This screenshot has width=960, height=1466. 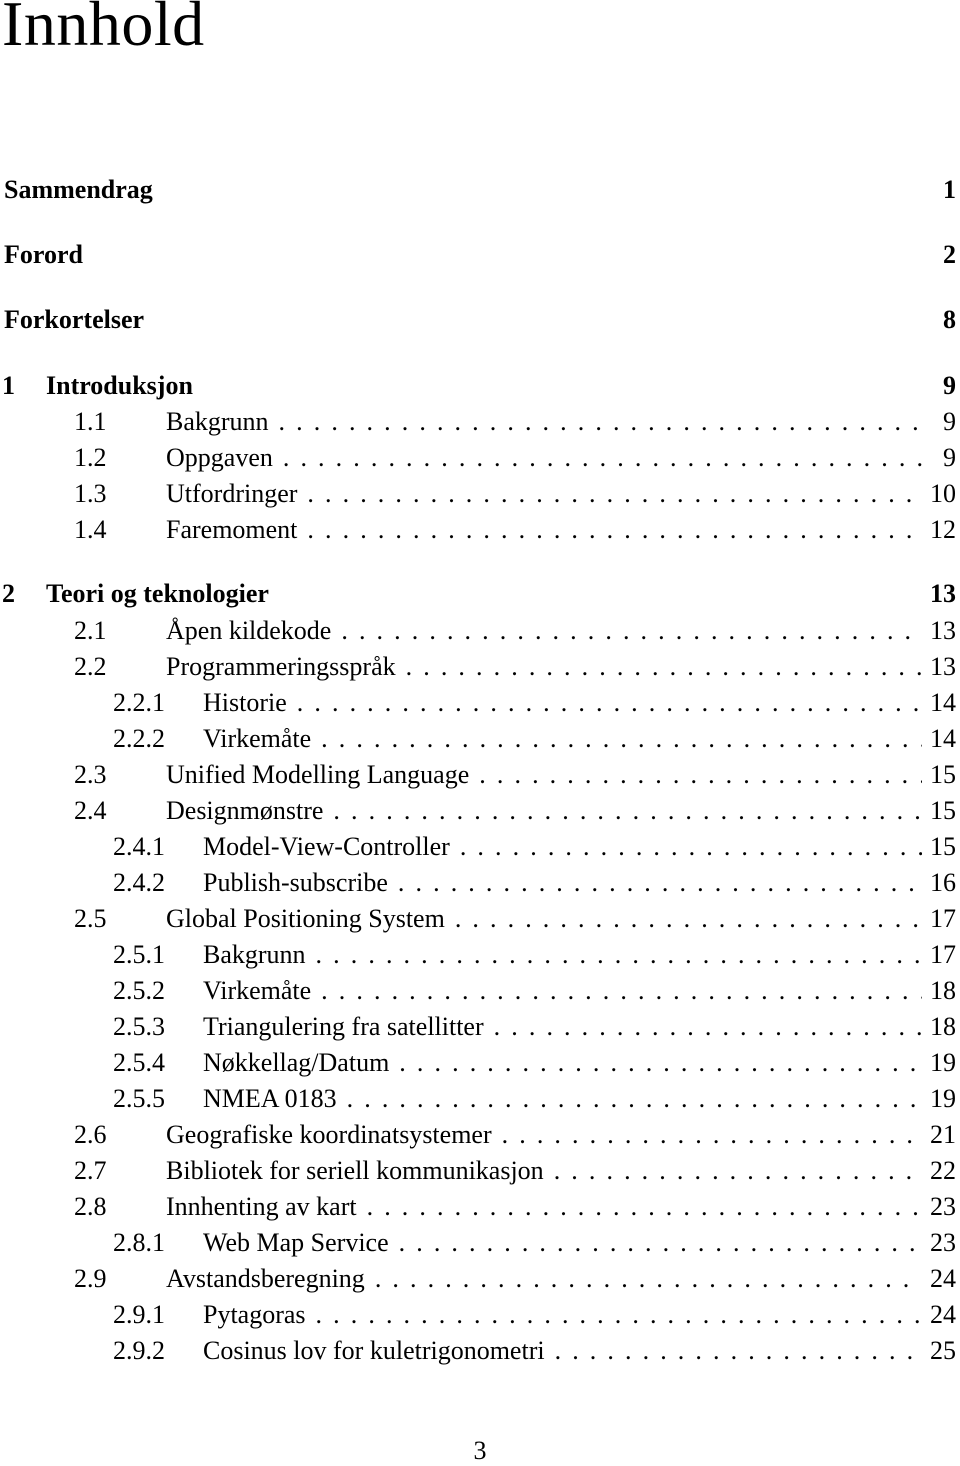 What do you see at coordinates (8, 593) in the screenshot?
I see `toc-entry-number: 2` at bounding box center [8, 593].